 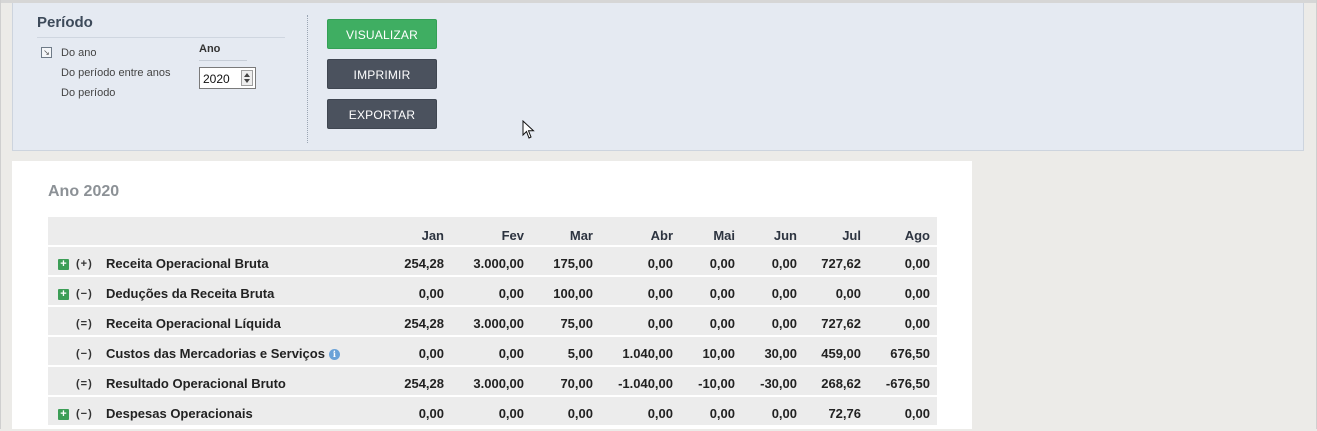 What do you see at coordinates (778, 383) in the screenshot?
I see `row-value: -30,00` at bounding box center [778, 383].